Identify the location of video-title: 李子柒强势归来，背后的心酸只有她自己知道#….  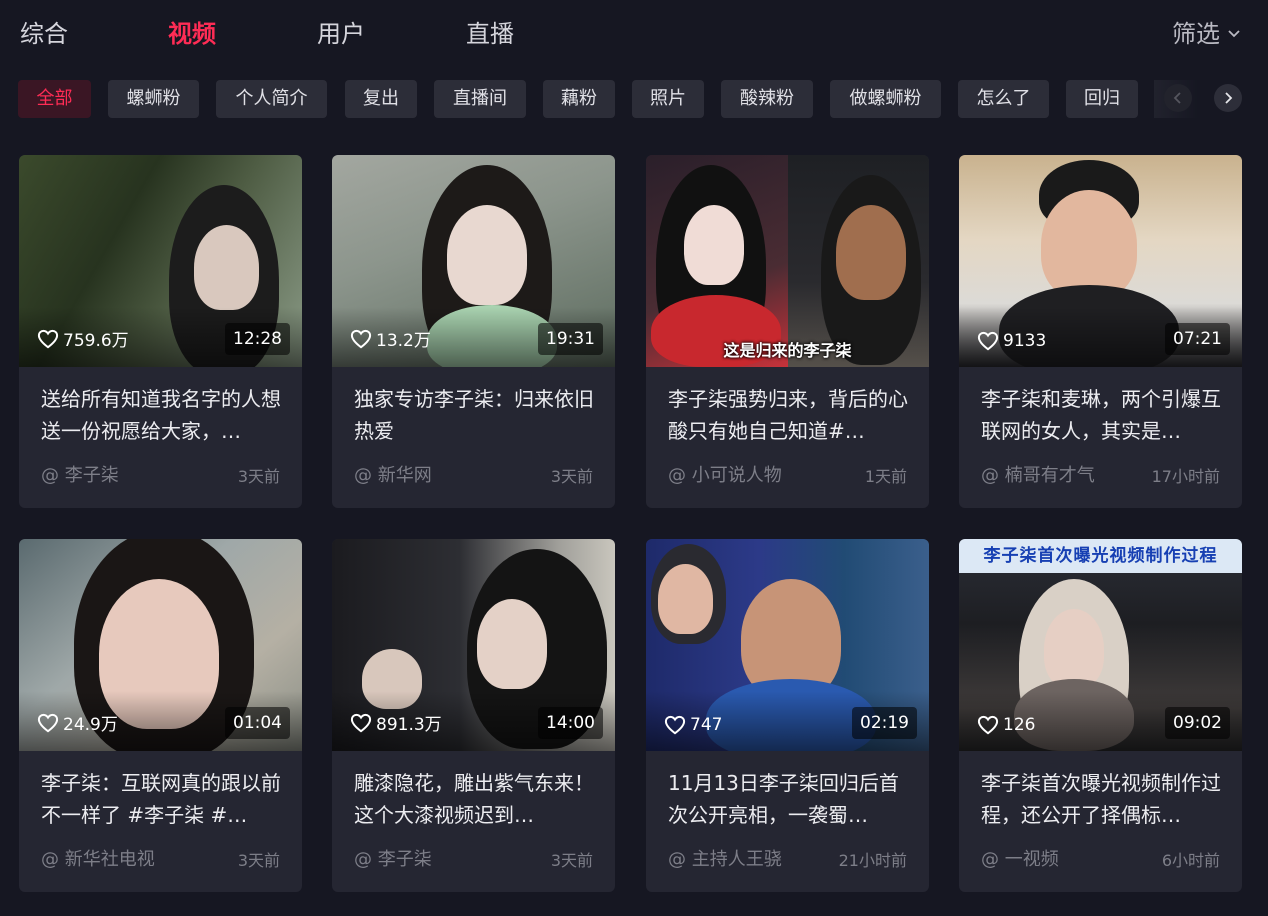
(788, 415).